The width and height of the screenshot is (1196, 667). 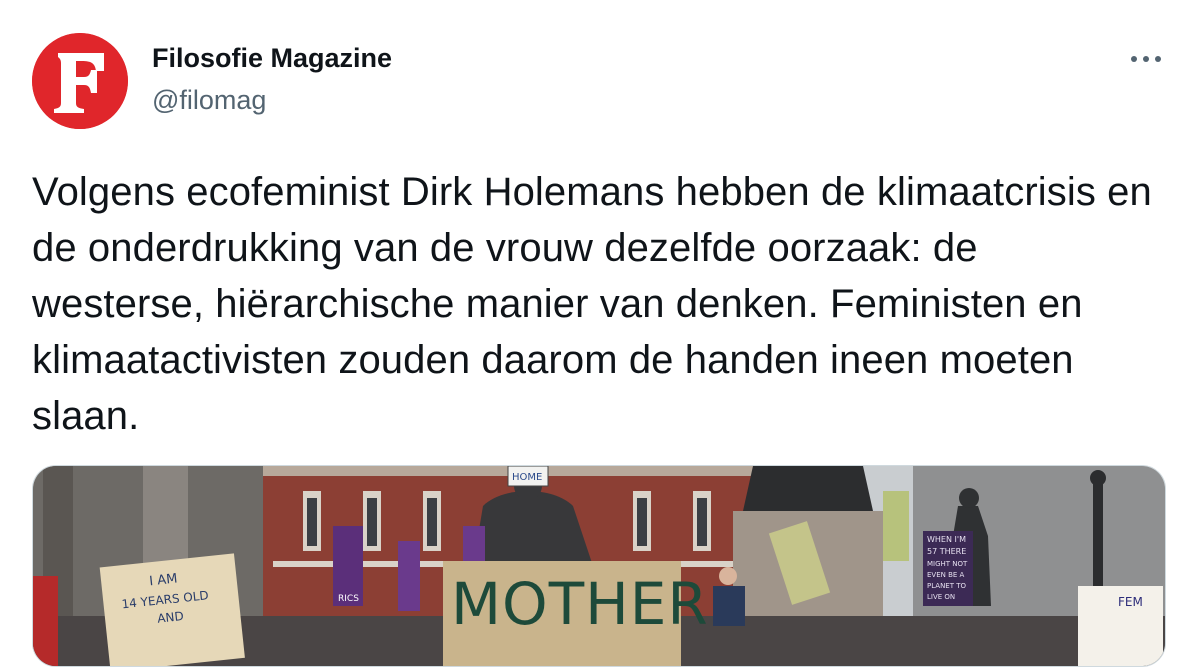 I want to click on author-block: Filosofie Magazine @filomag, so click(x=272, y=79).